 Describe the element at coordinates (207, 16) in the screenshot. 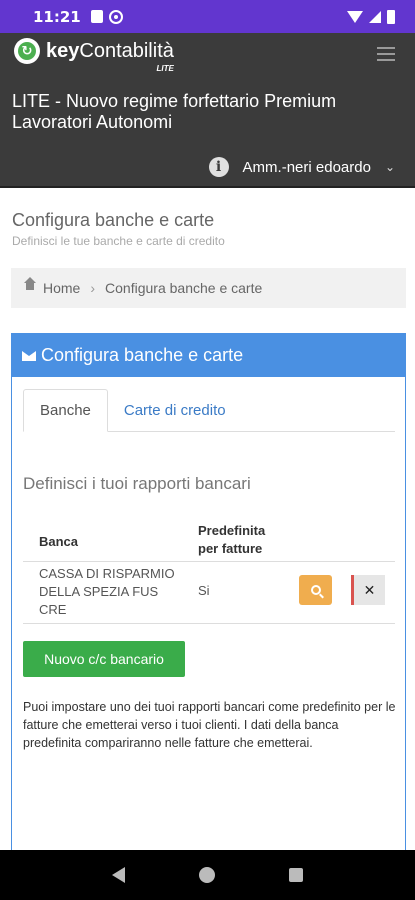

I see `status-bar: 11:21` at that location.